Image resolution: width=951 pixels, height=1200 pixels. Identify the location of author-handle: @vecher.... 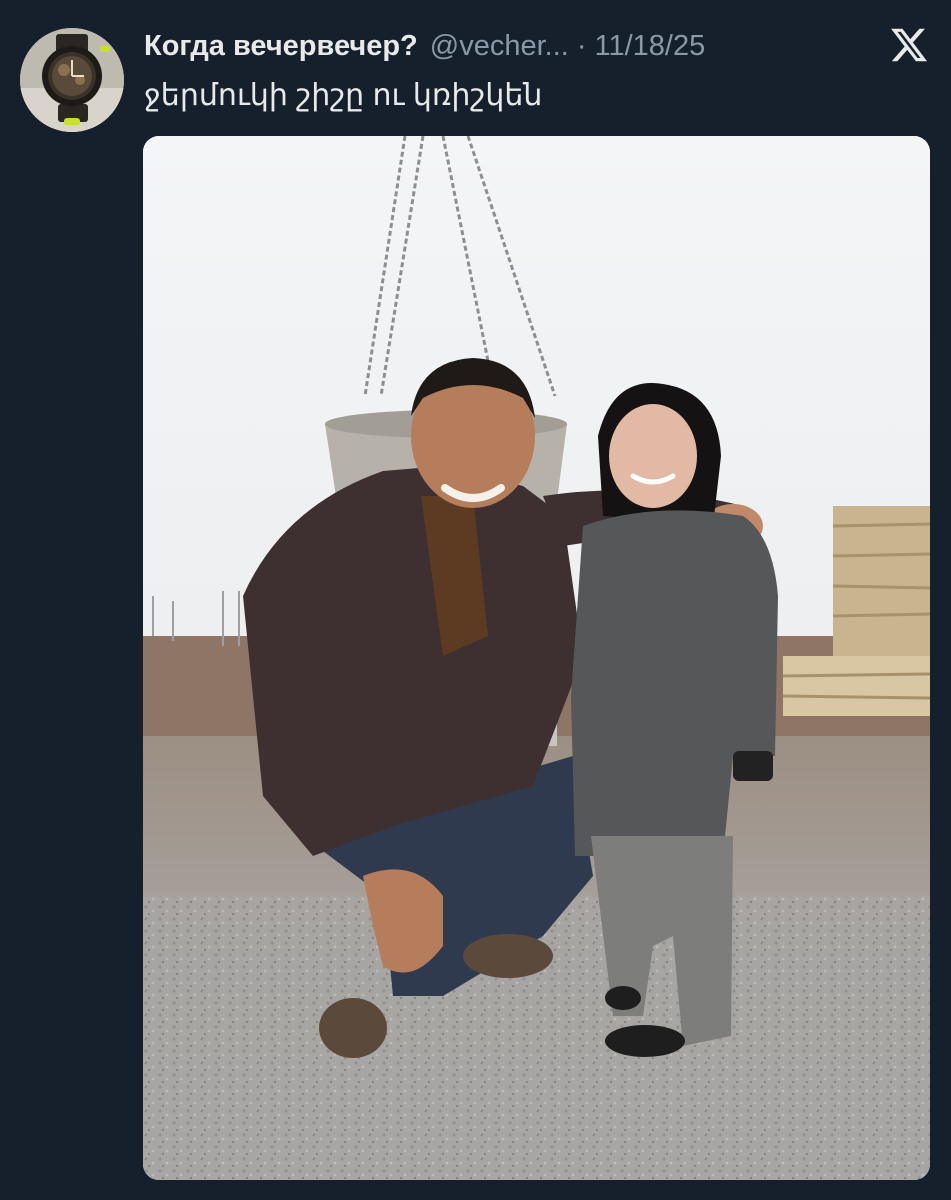
(499, 46).